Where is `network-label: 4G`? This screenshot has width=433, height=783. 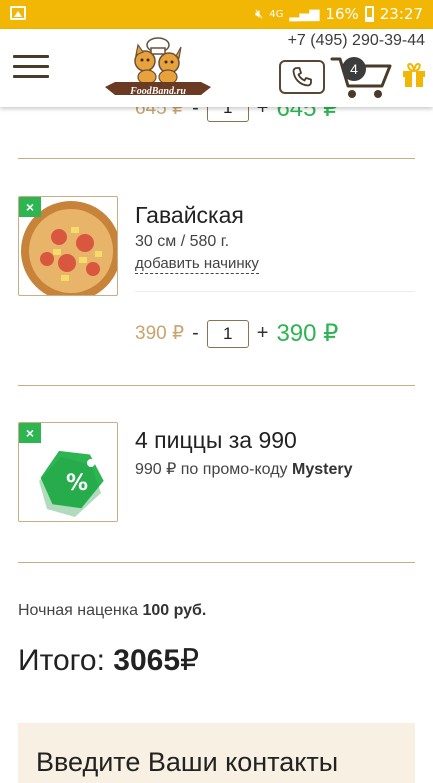
network-label: 4G is located at coordinates (276, 14).